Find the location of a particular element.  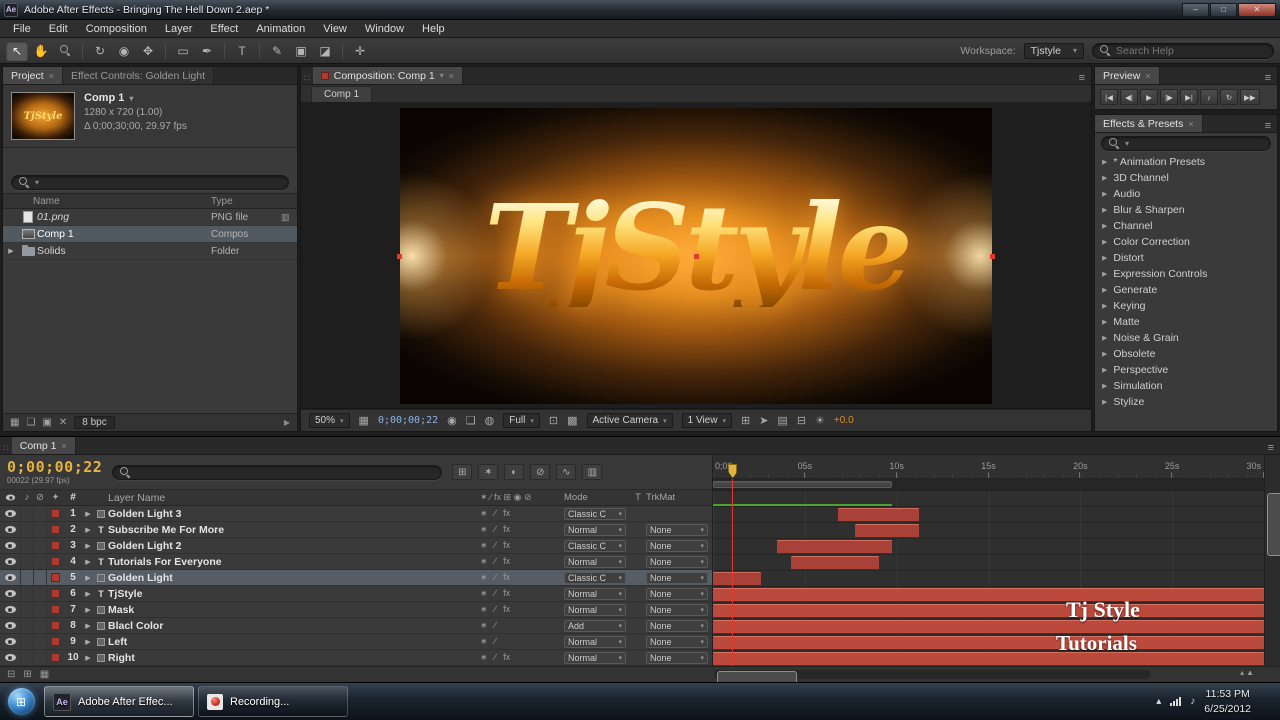

graph-editor-icon: ▥ is located at coordinates (592, 472).